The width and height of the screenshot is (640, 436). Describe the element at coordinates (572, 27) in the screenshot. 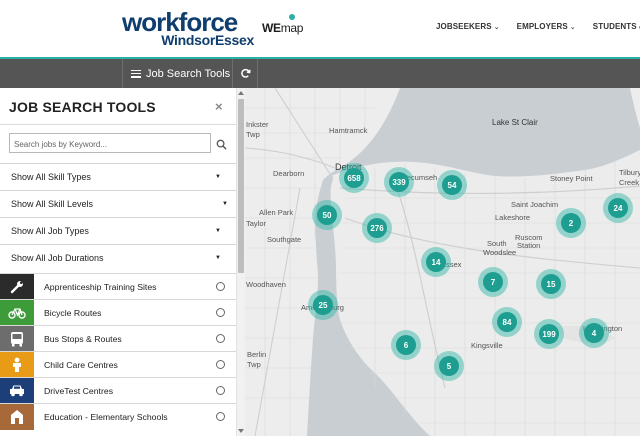

I see `chevron-down-icon: ⌄` at that location.